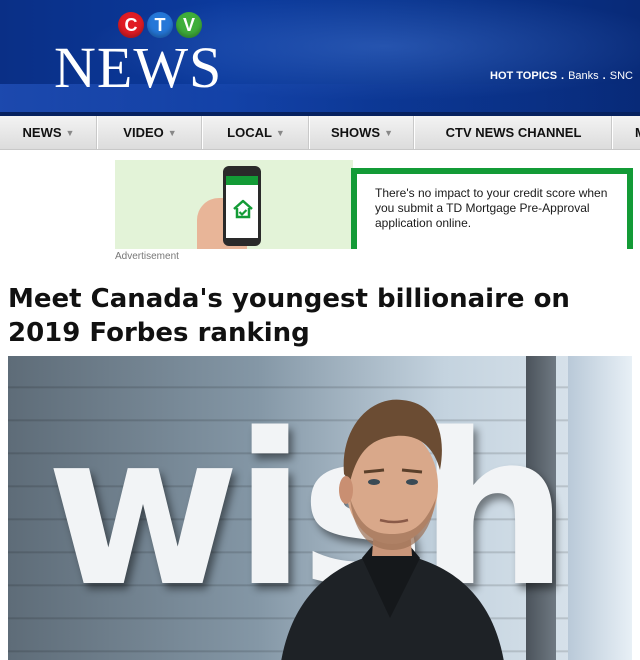 The image size is (640, 660). Describe the element at coordinates (626, 132) in the screenshot. I see `nav-item-more: M` at that location.